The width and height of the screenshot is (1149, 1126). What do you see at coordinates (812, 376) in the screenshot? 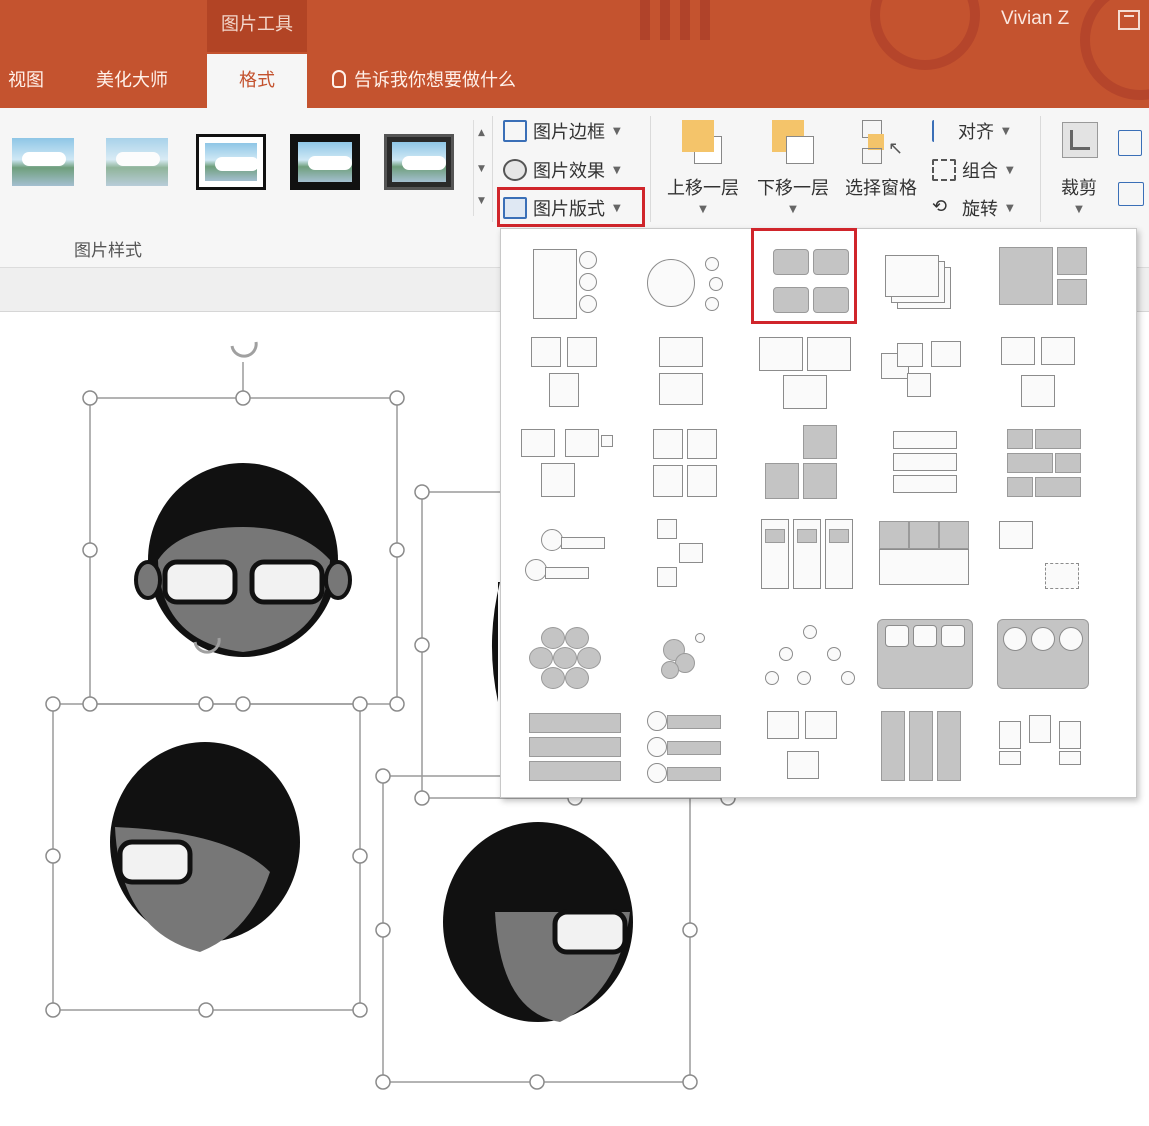
I see `layout-option-picture-caption-list` at bounding box center [812, 376].